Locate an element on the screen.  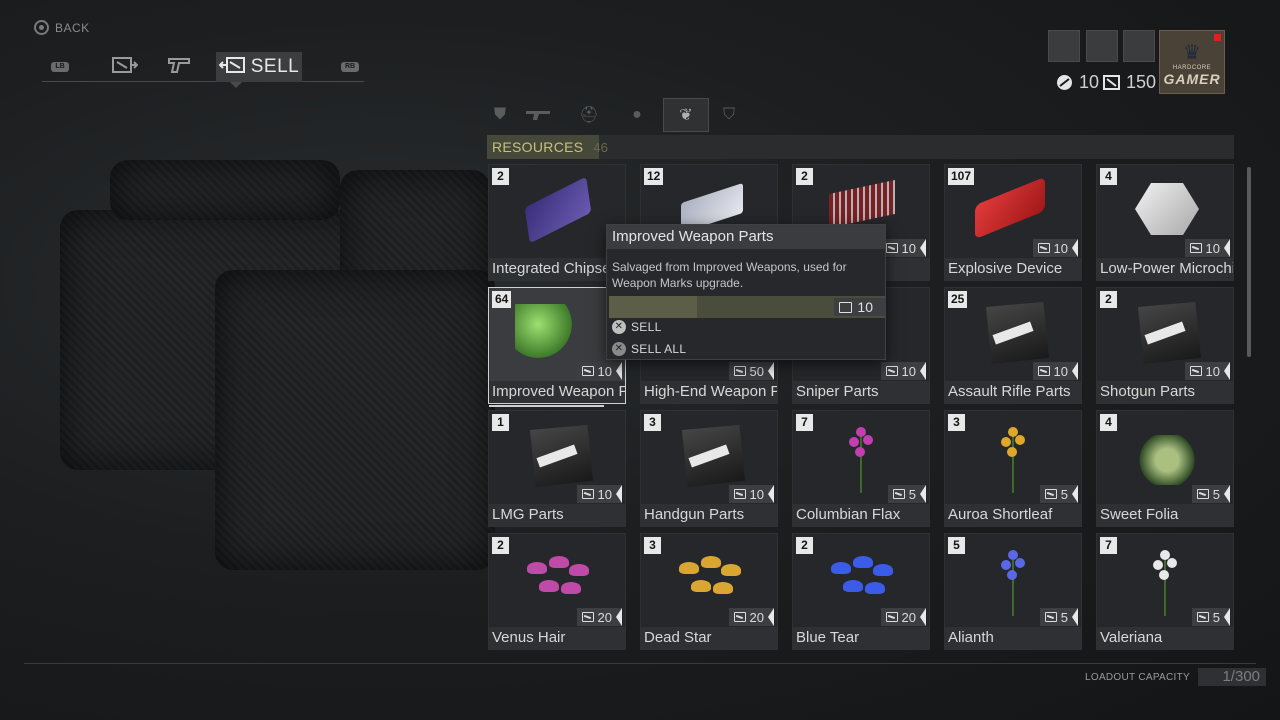
background-crate is located at coordinates (225, 190).